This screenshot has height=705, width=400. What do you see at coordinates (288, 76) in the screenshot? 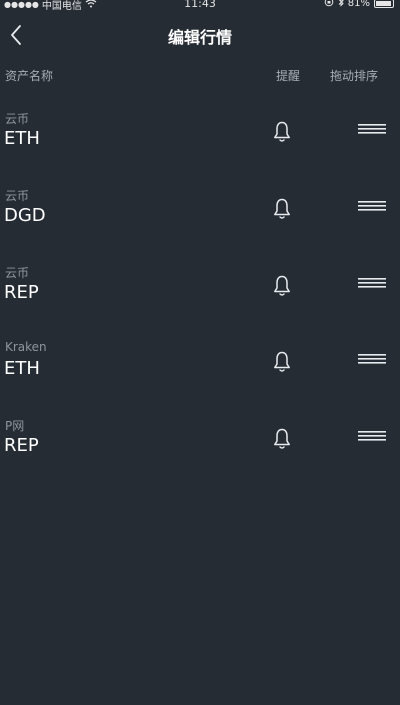
I see `column-alert: 提醒` at bounding box center [288, 76].